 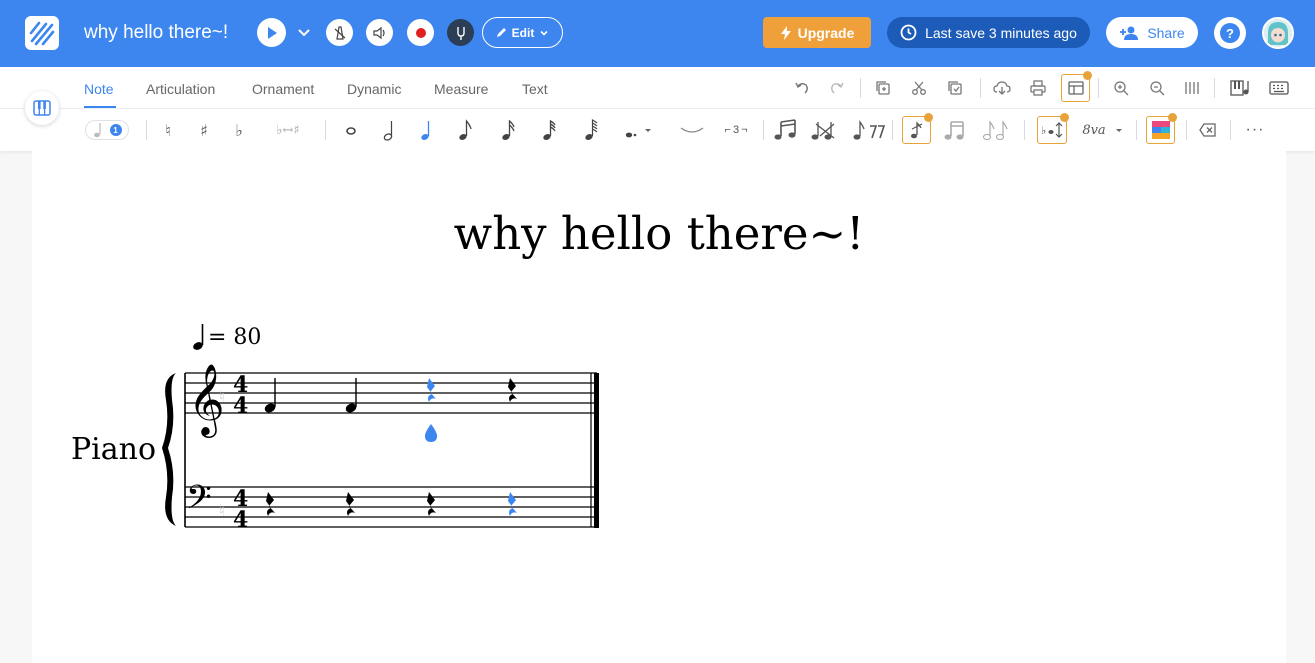 I want to click on bass-time-sig-bottom: 4, so click(x=240, y=520).